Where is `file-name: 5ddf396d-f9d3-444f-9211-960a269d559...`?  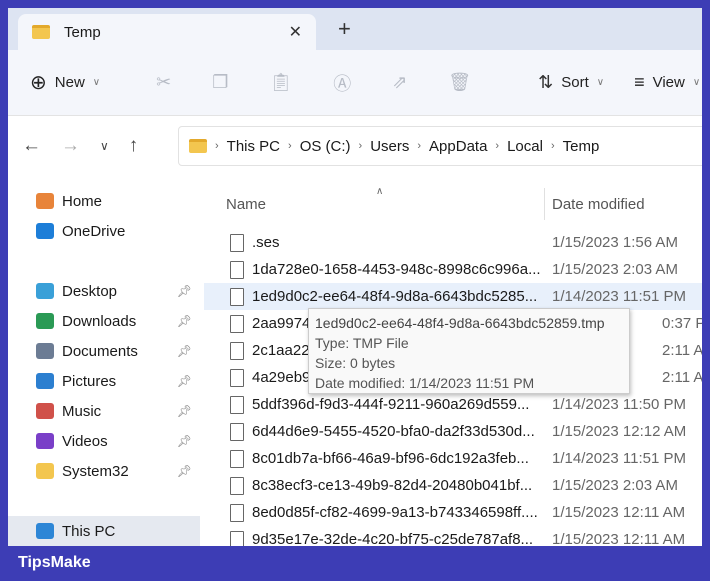 file-name: 5ddf396d-f9d3-444f-9211-960a269d559... is located at coordinates (391, 404).